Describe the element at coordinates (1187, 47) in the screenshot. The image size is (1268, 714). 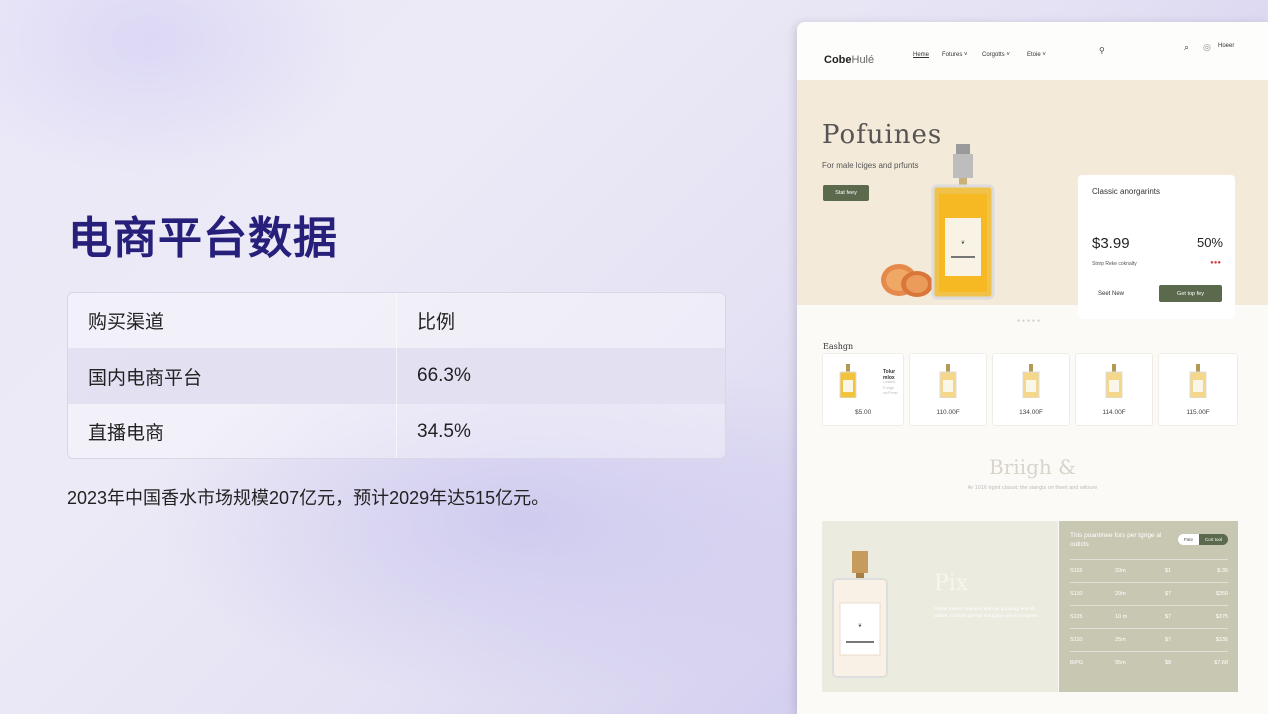
I see `search-icon: ⌕` at that location.